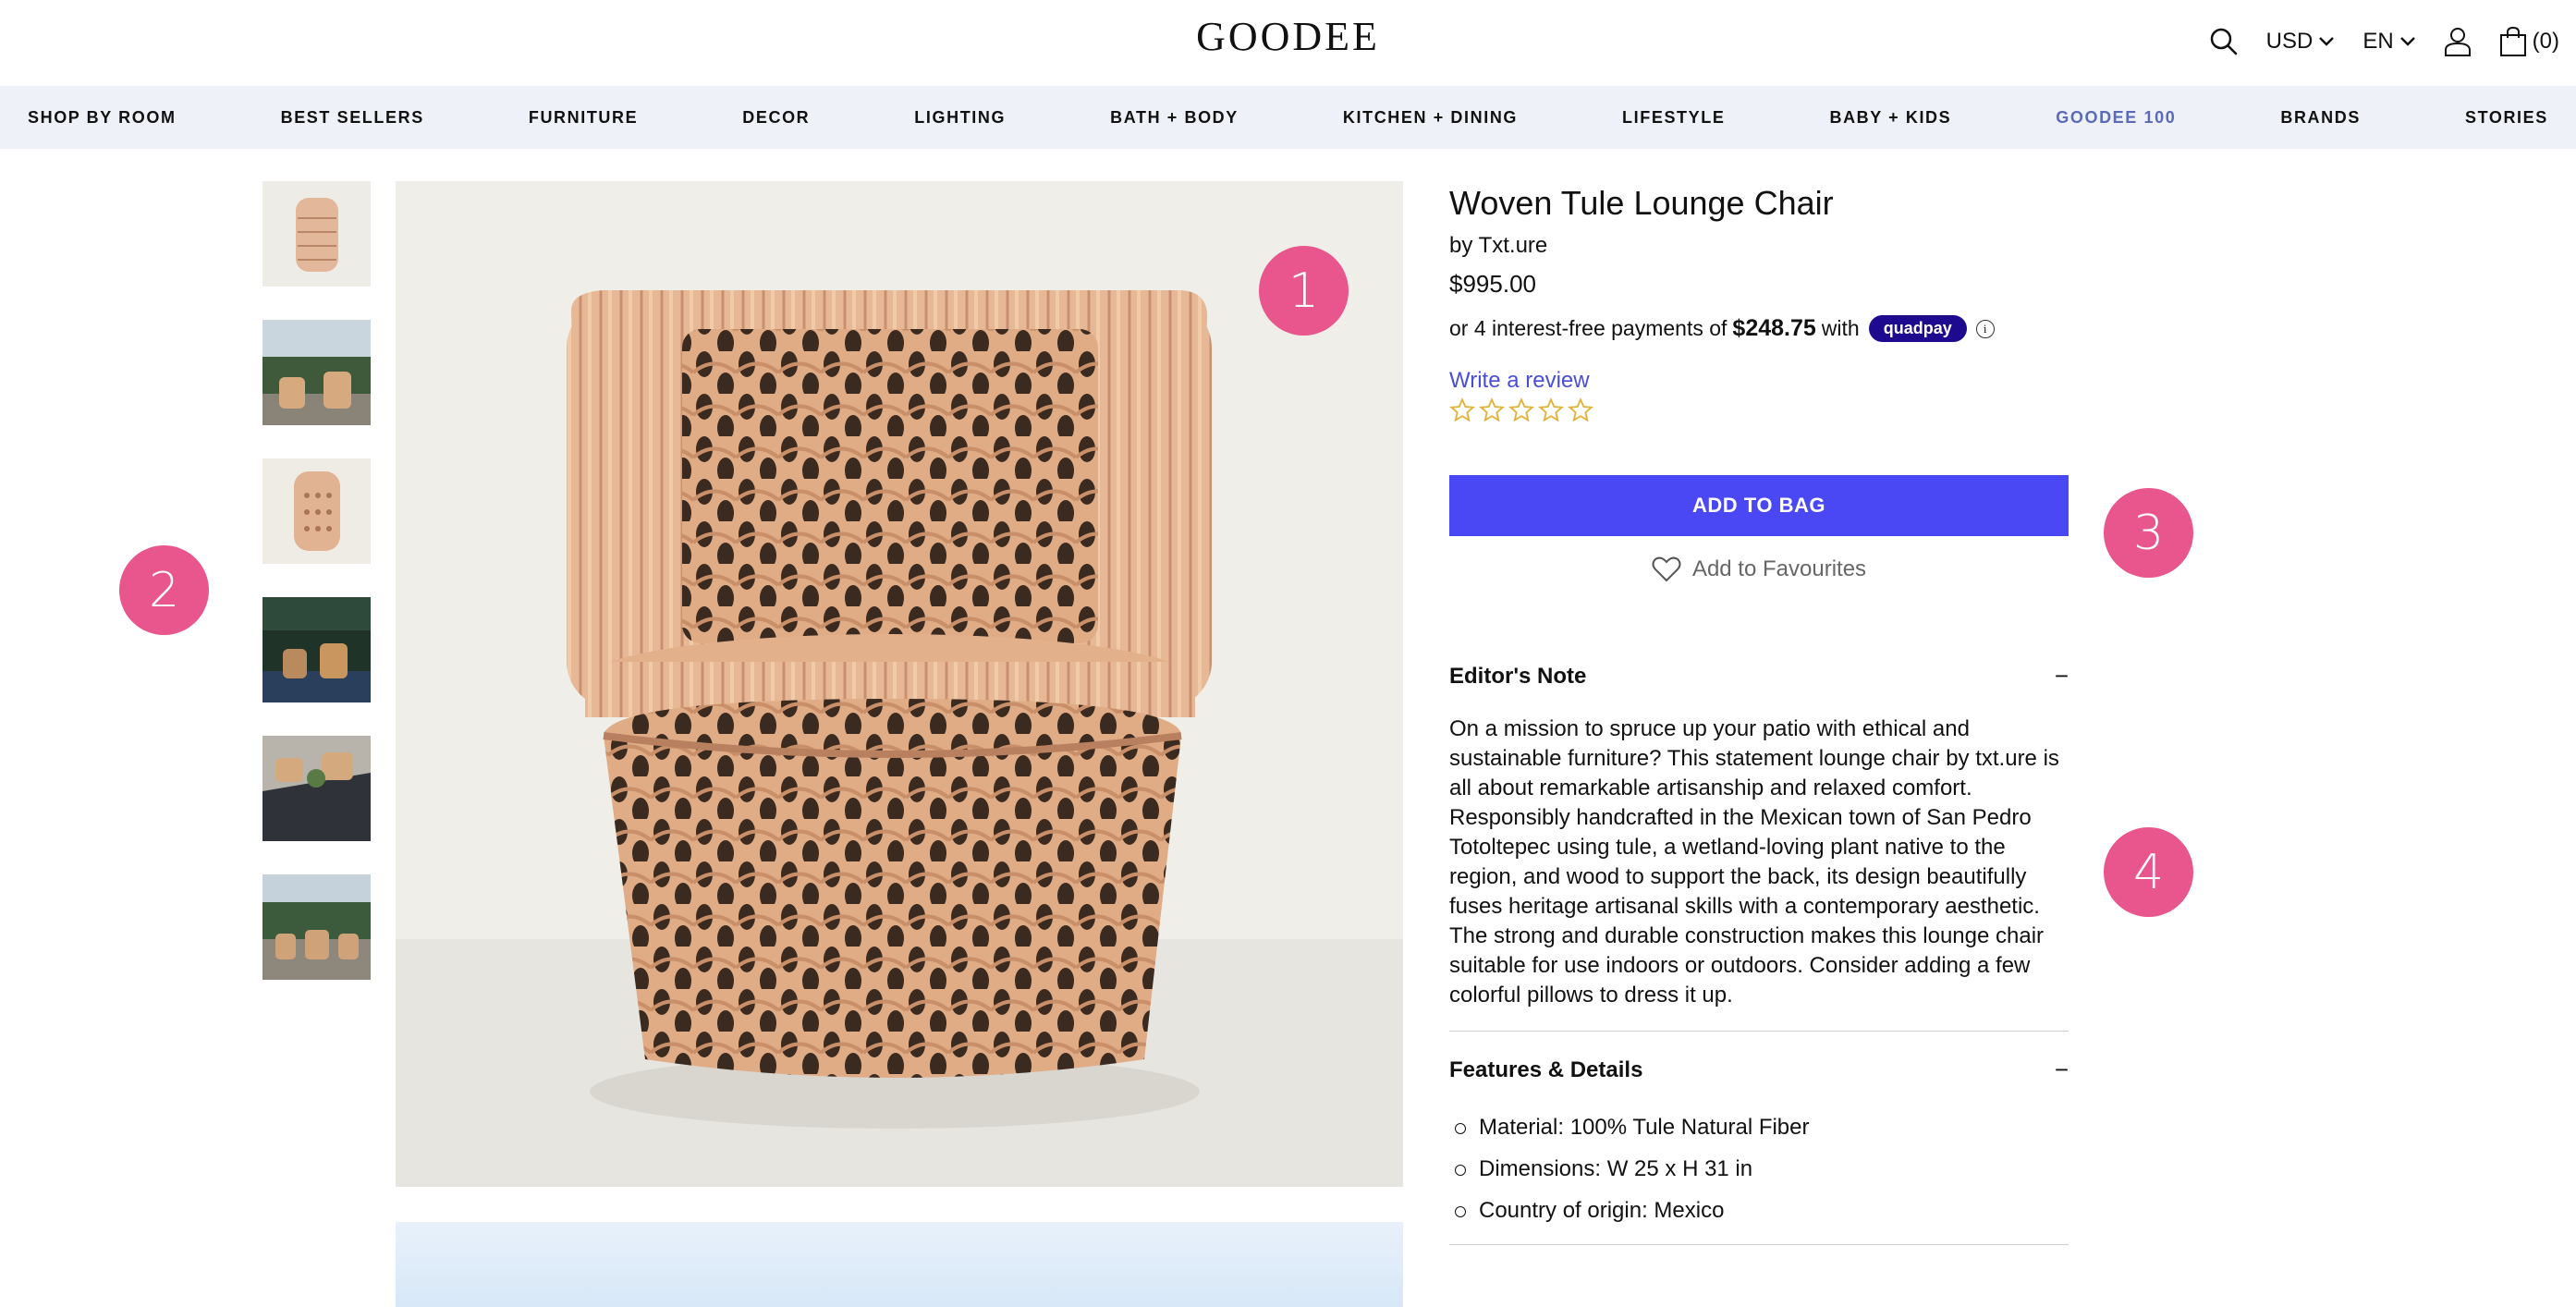 The width and height of the screenshot is (2576, 1307). Describe the element at coordinates (1518, 676) in the screenshot. I see `editors-note-heading: Editor's Note` at that location.